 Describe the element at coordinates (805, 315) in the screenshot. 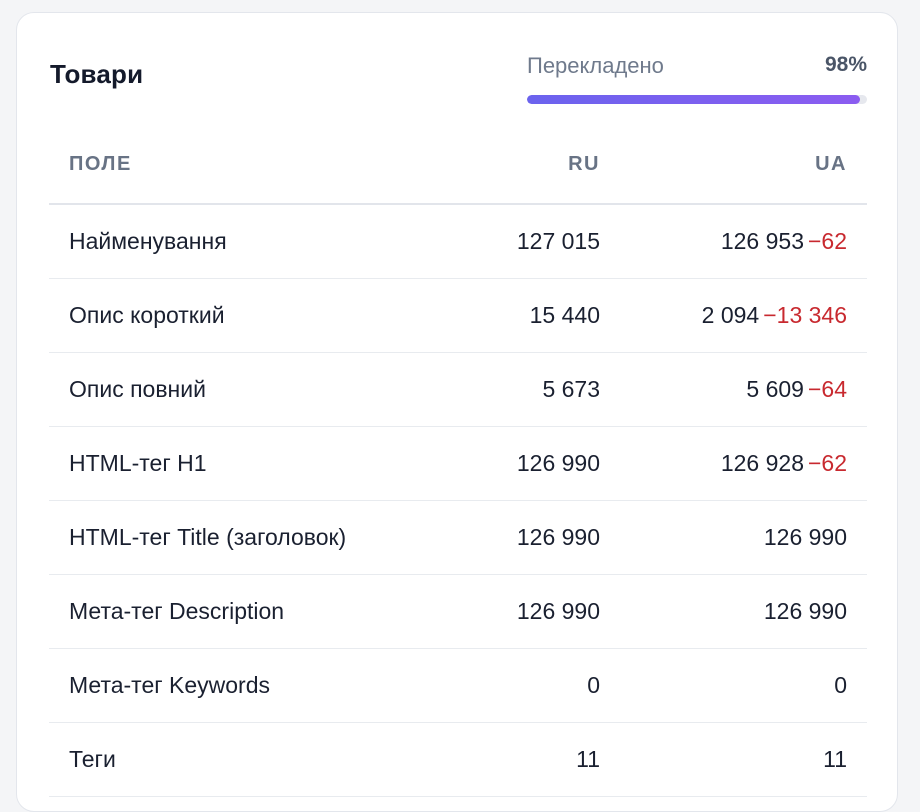

I see `row-ua-diff: −13 346` at that location.